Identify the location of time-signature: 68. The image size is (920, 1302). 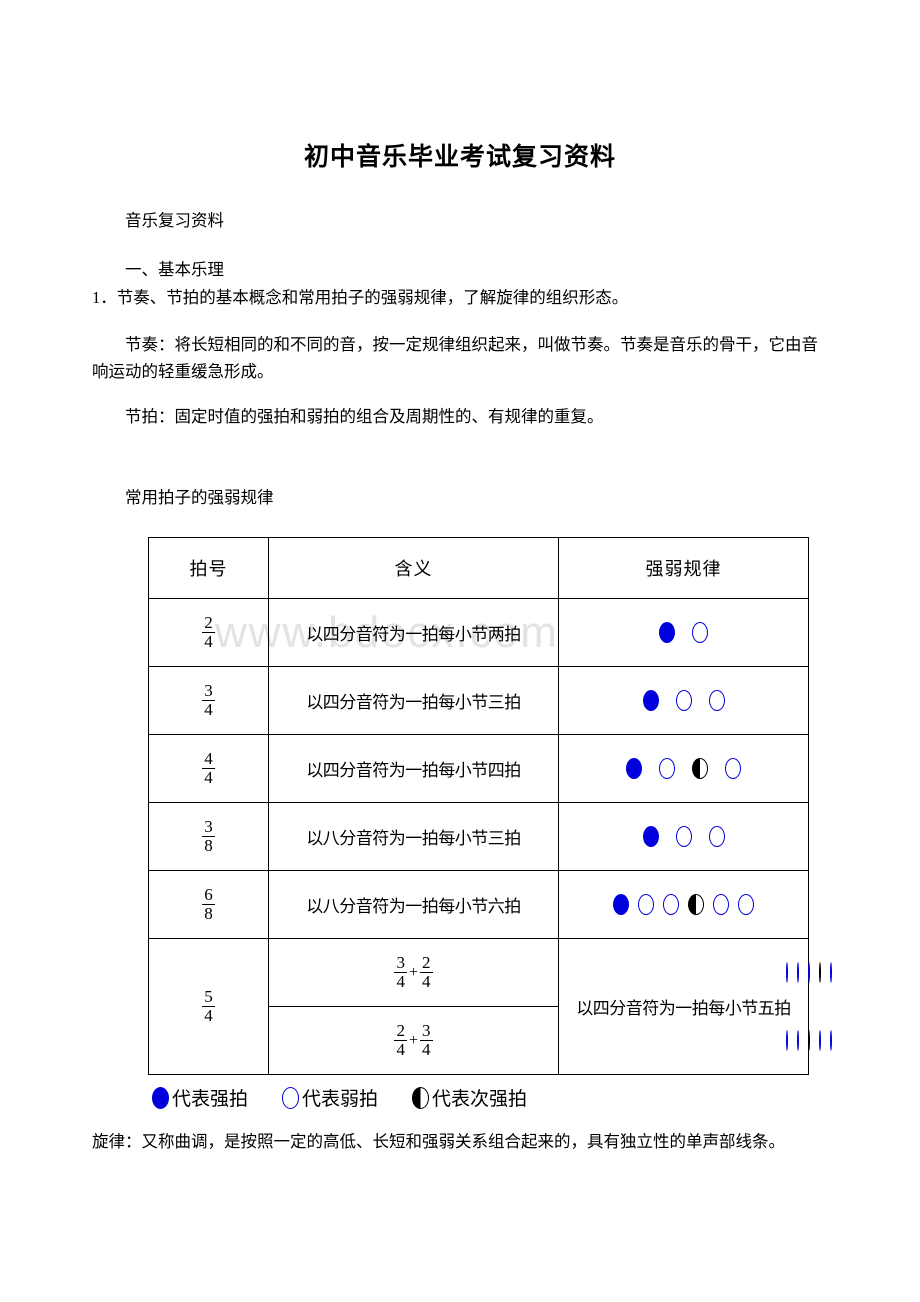
(208, 904).